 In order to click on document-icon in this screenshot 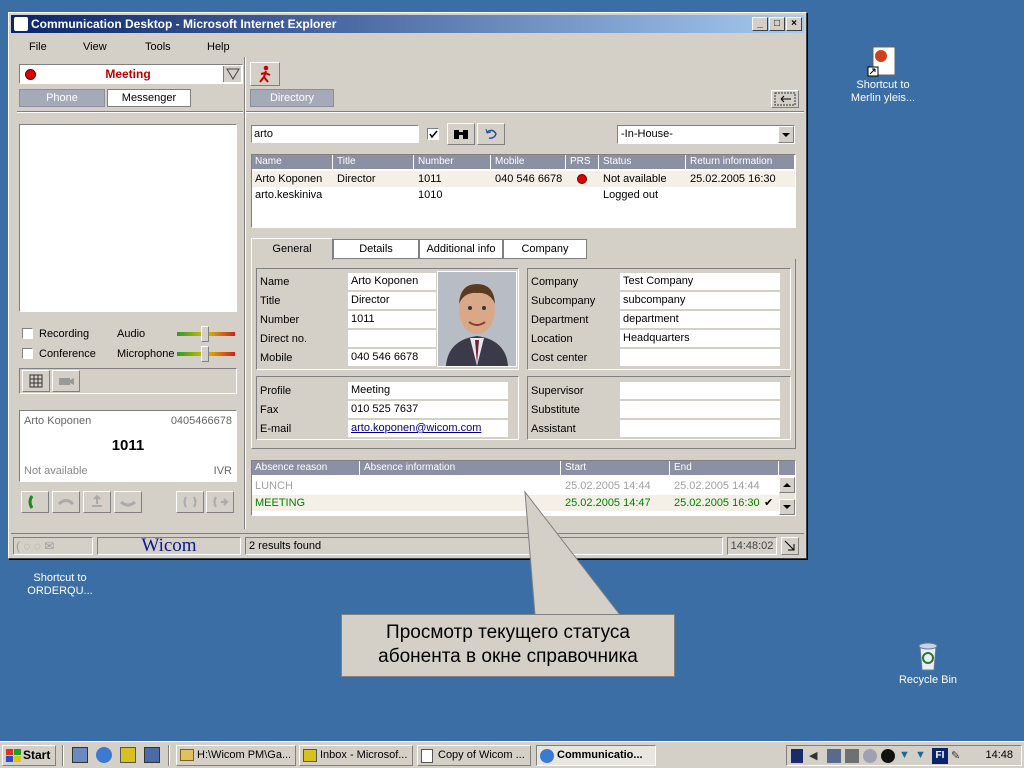, I will do `click(427, 756)`.